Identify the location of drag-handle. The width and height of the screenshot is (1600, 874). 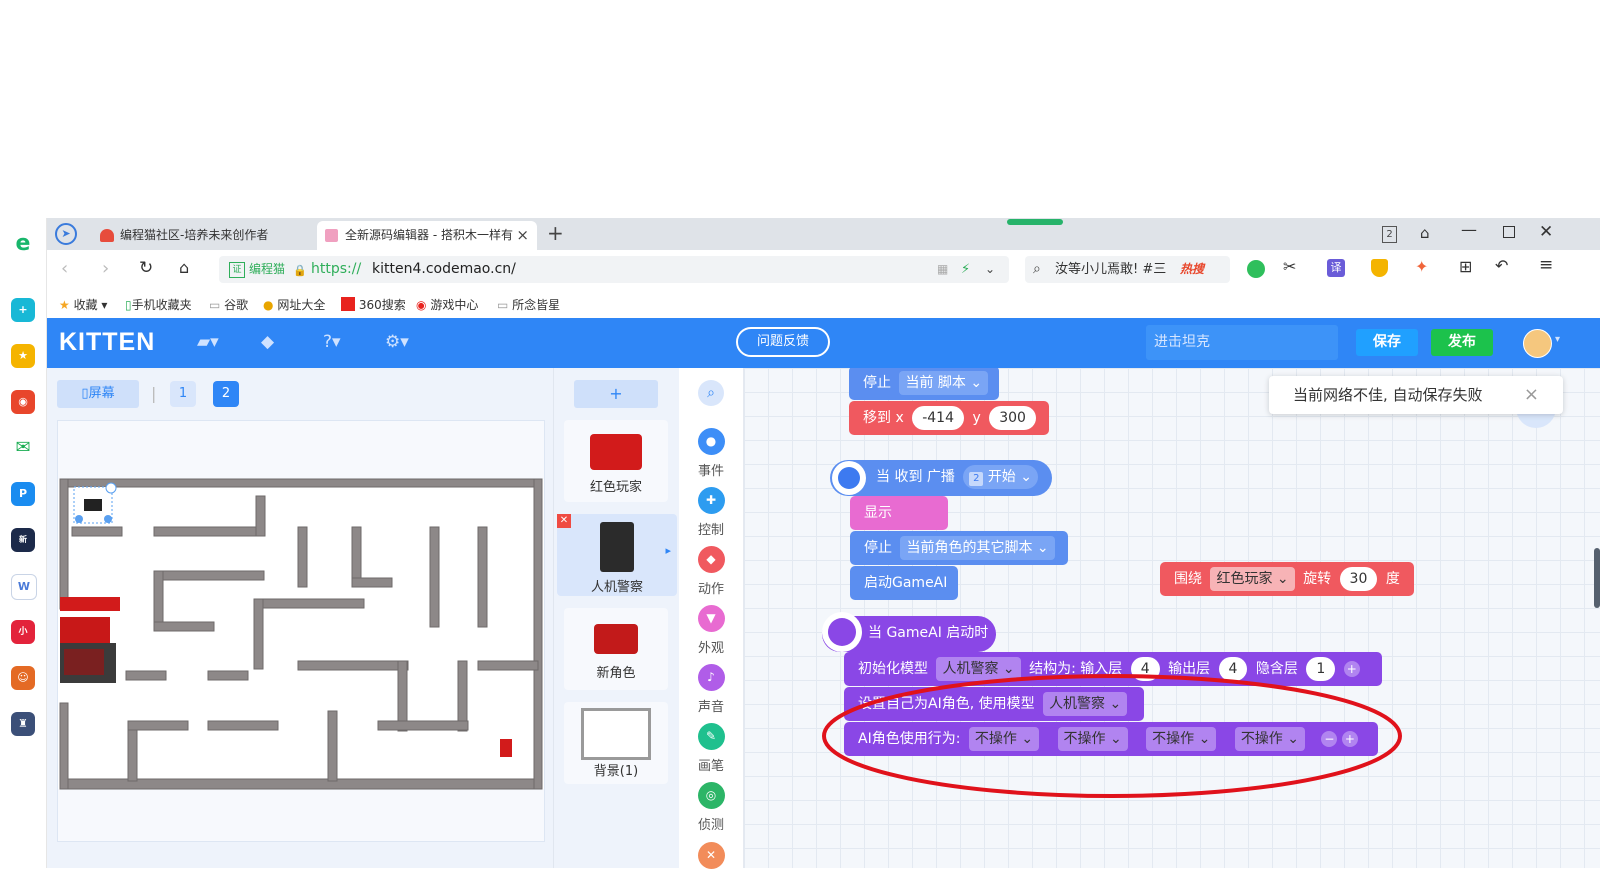
(1035, 222).